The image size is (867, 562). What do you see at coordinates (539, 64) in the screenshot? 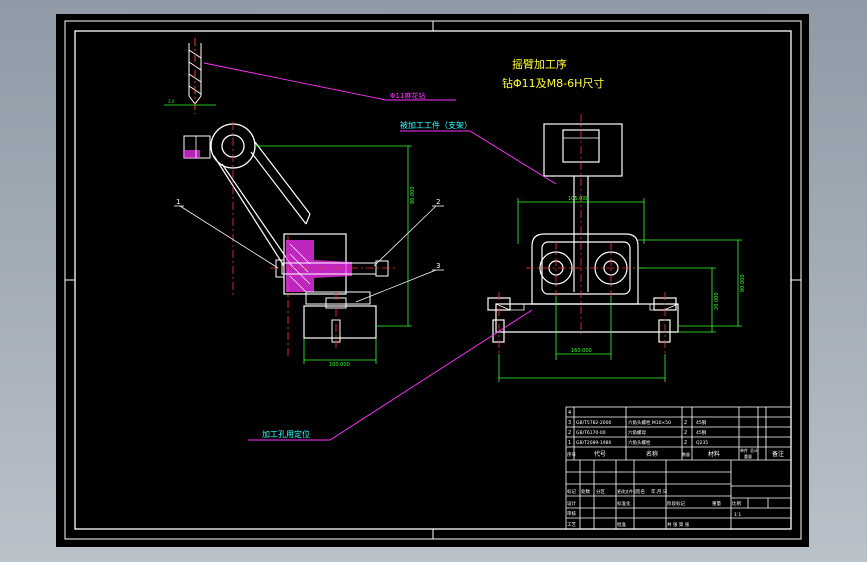
I see `title-line1: 摇臂加工序` at bounding box center [539, 64].